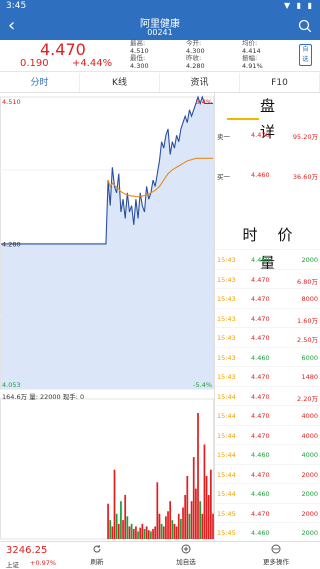 The height and width of the screenshot is (569, 320). I want to click on index-name: 上证, so click(12, 565).